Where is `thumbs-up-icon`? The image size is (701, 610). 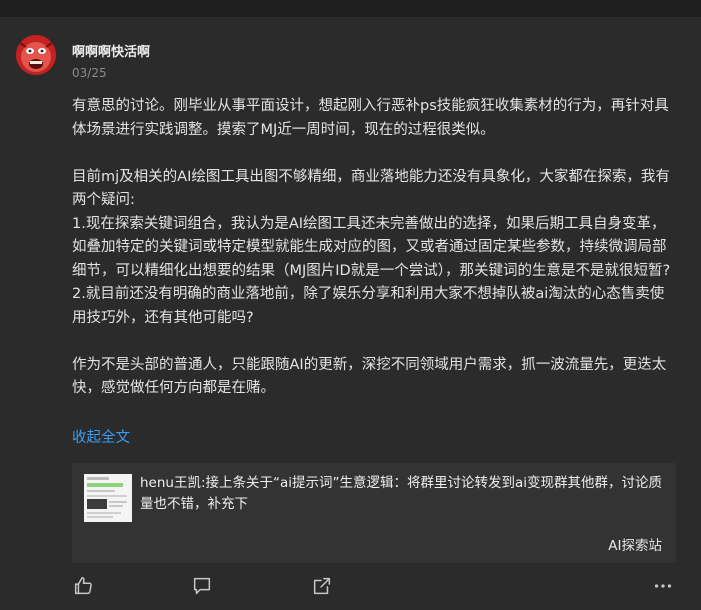
thumbs-up-icon is located at coordinates (83, 586).